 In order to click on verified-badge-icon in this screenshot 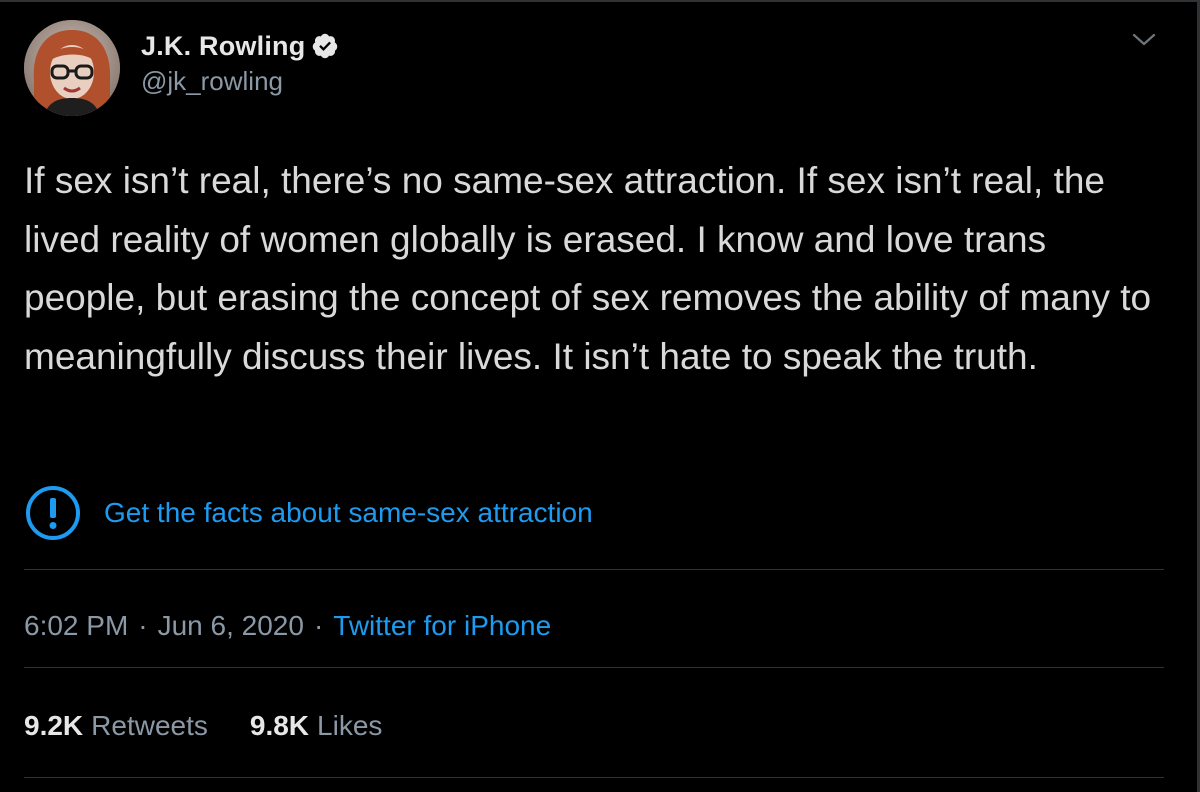, I will do `click(325, 46)`.